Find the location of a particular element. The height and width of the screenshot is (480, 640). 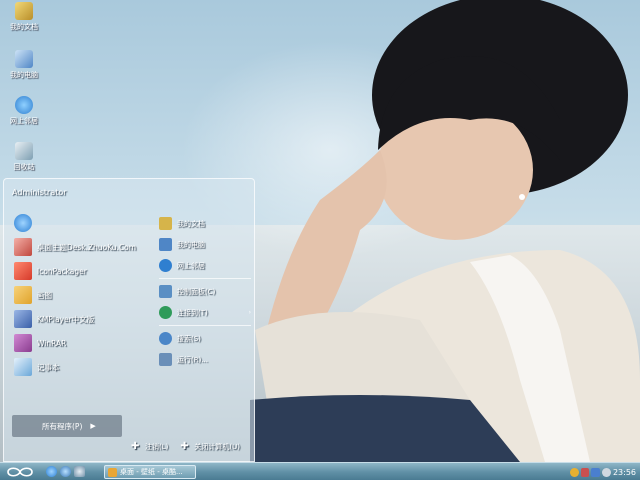

place-my-documents: 我的文档 is located at coordinates (205, 223).